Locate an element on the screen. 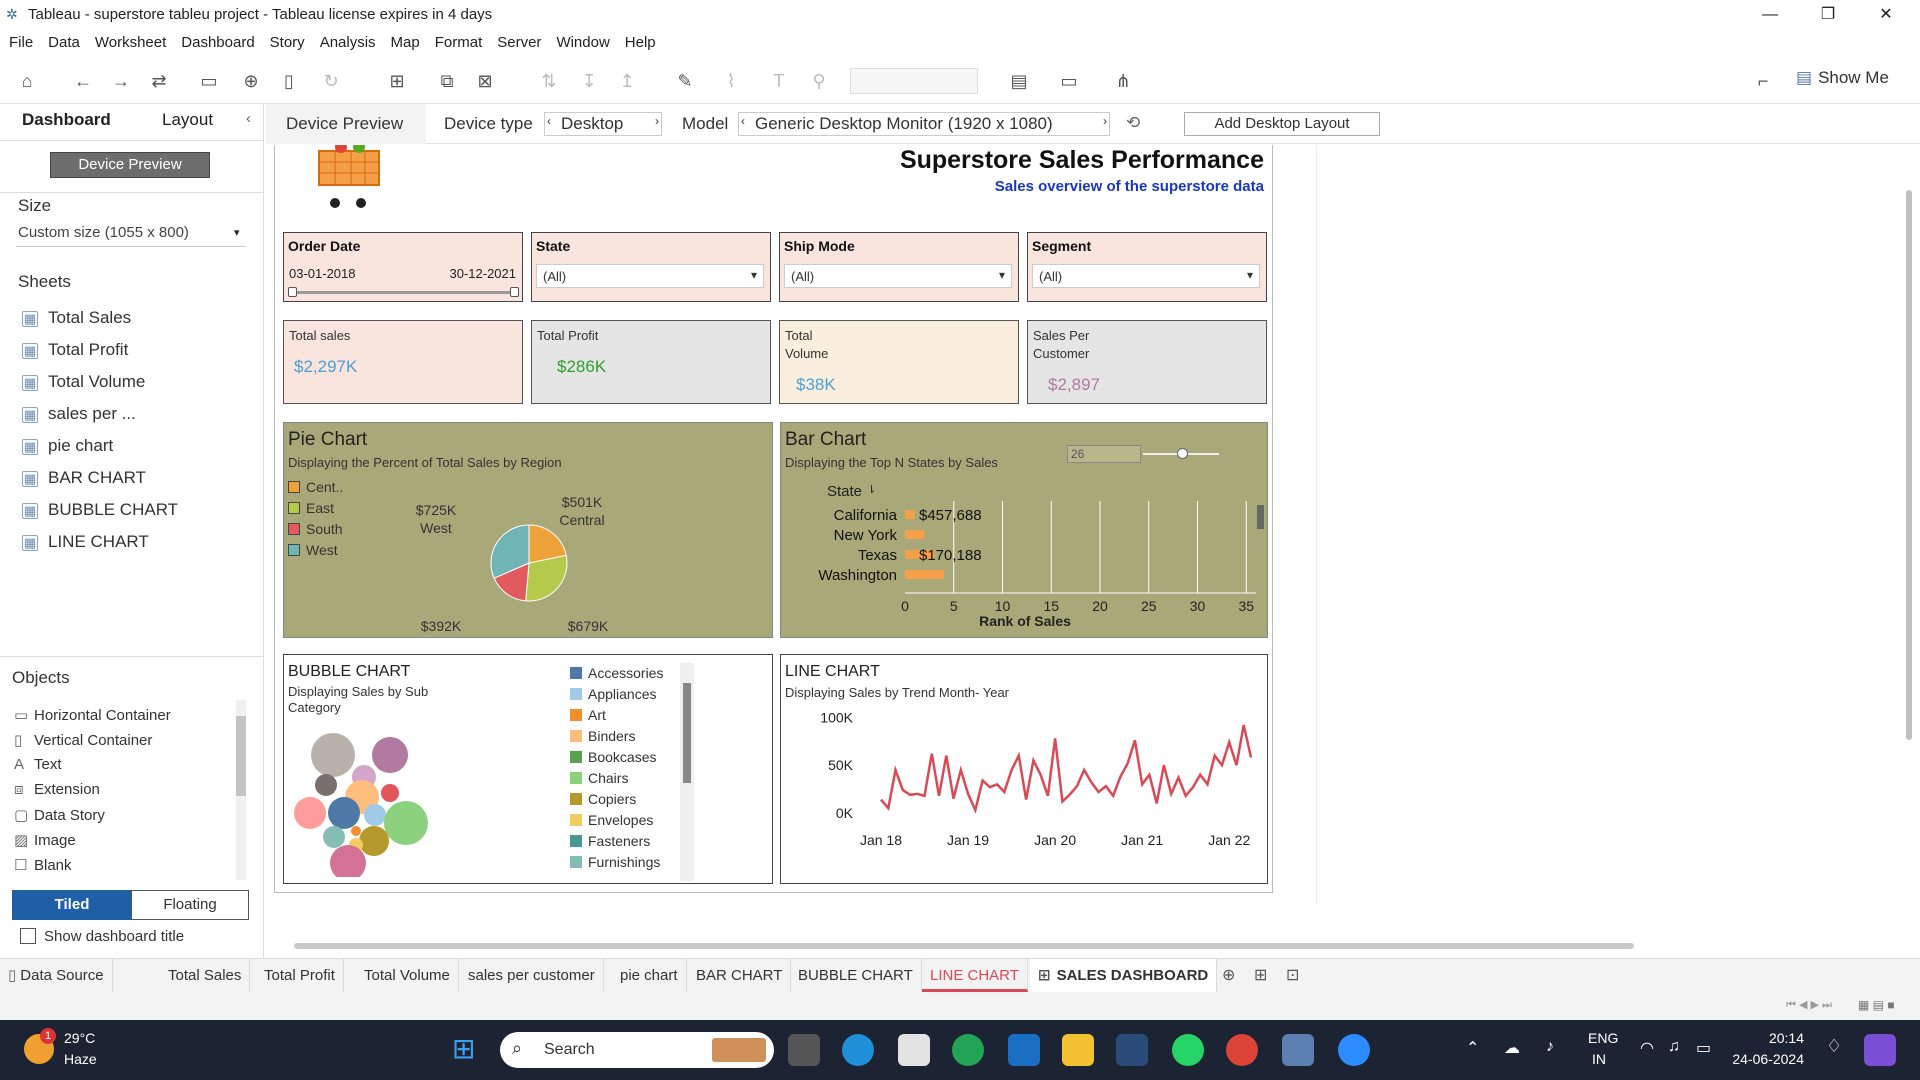 This screenshot has width=1920, height=1080. duplicate-icon: ⧉ is located at coordinates (447, 81).